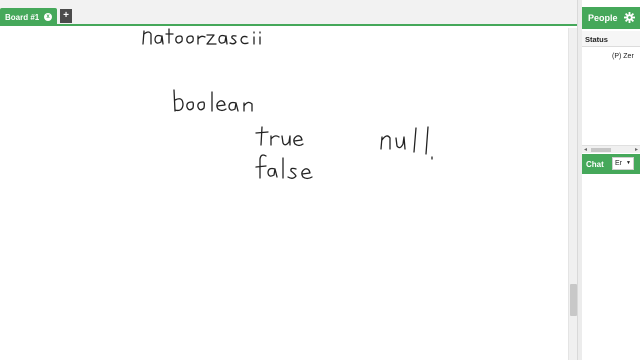 Image resolution: width=640 pixels, height=360 pixels. What do you see at coordinates (573, 300) in the screenshot?
I see `canvas-scrollbar-thumb` at bounding box center [573, 300].